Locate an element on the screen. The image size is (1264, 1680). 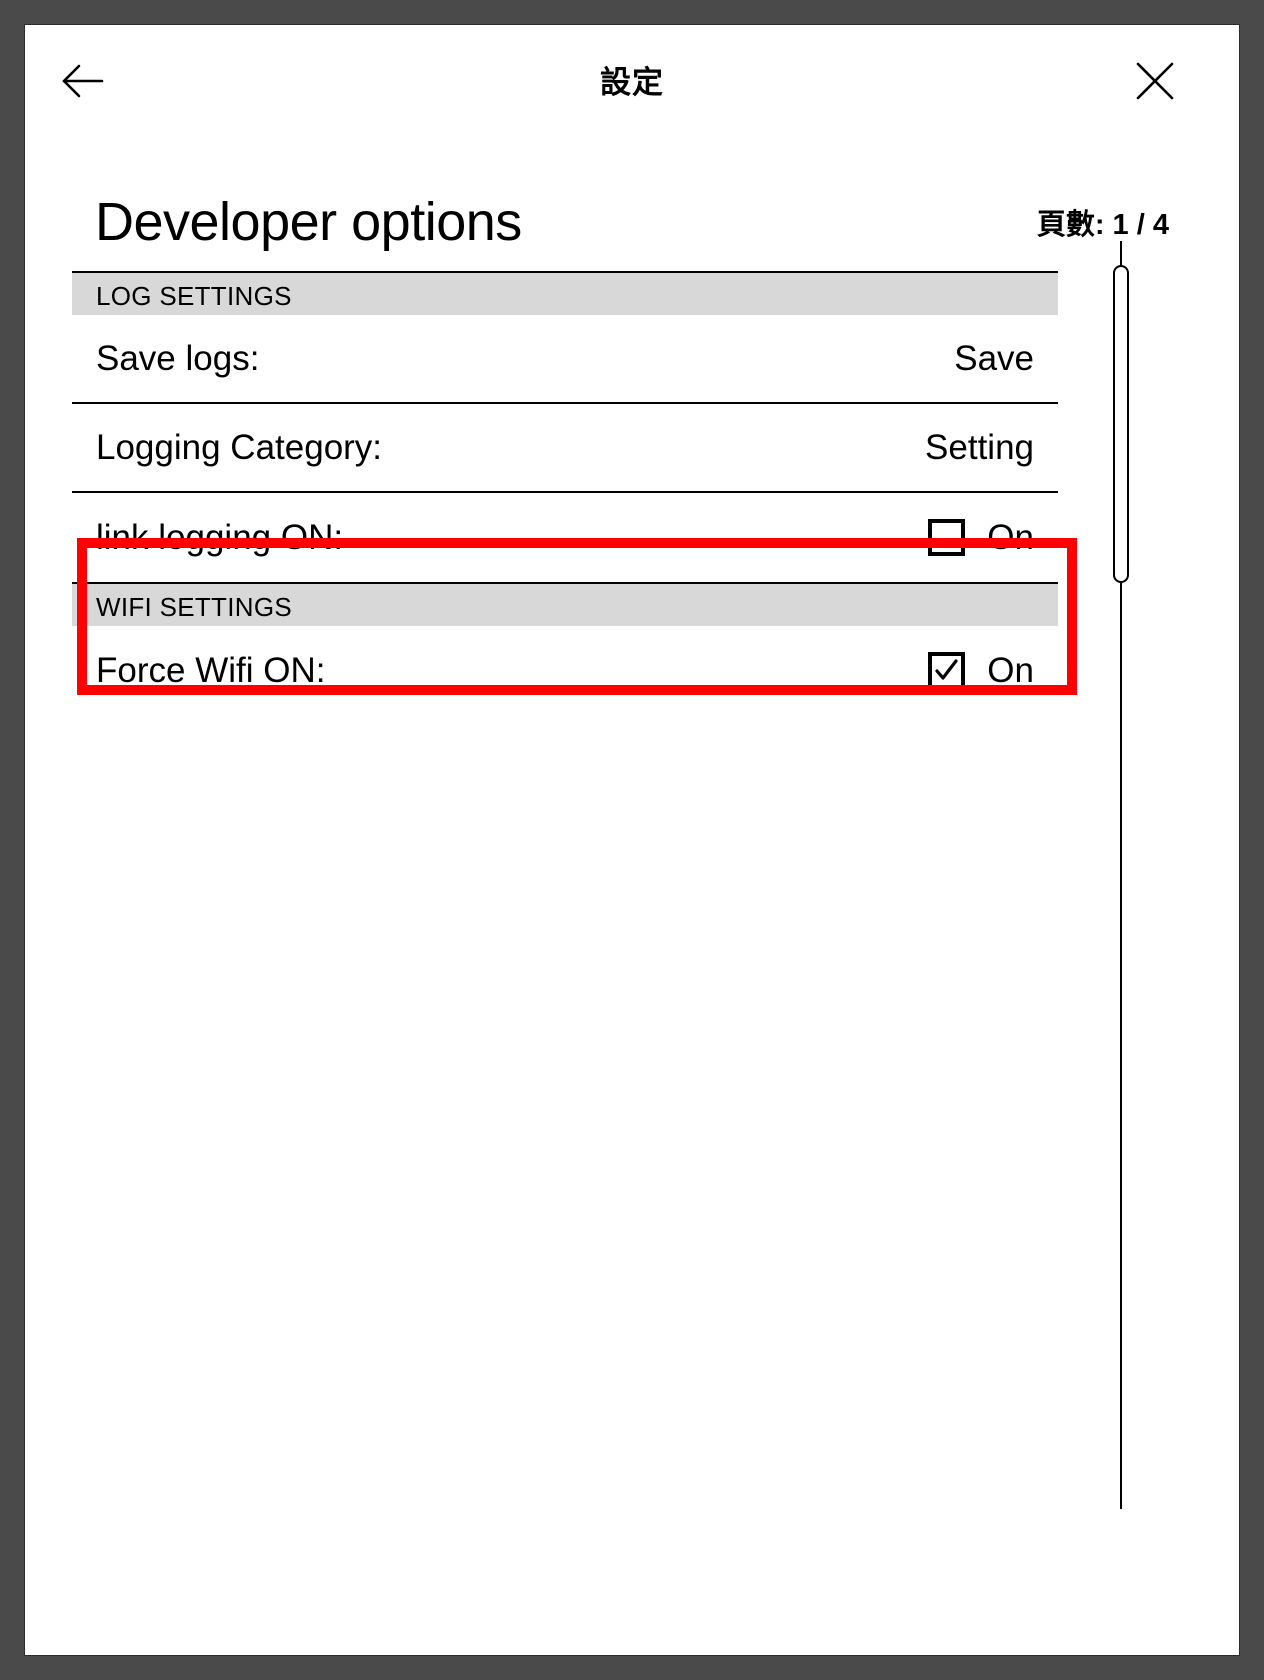
save-logs-action: Save is located at coordinates (1006, 359).